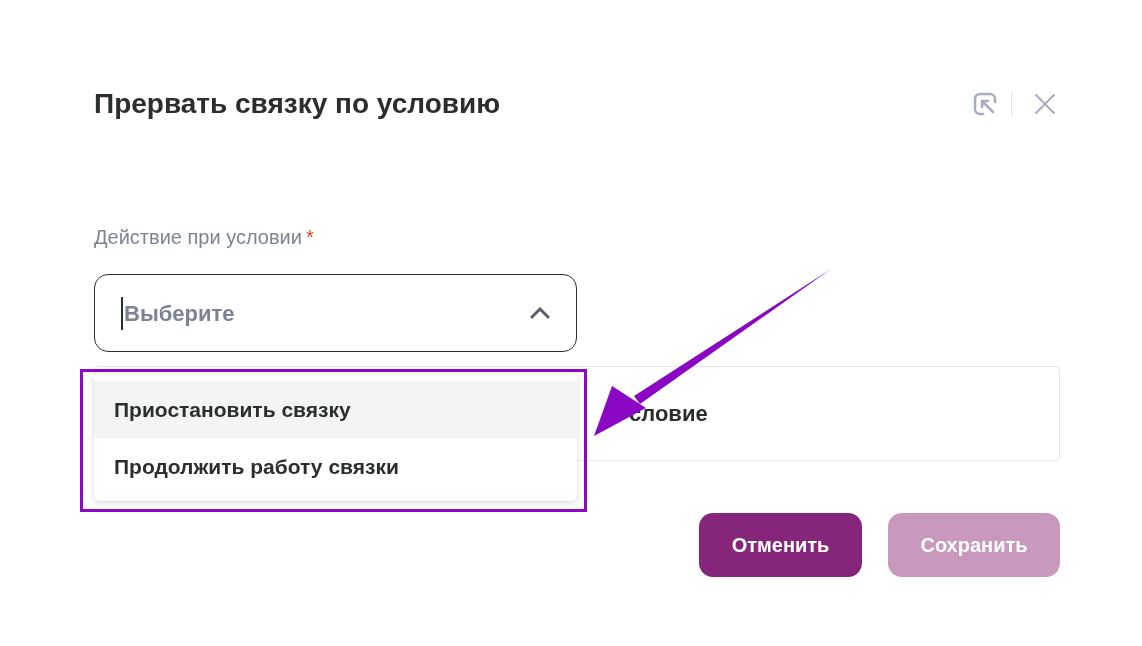 This screenshot has height=646, width=1142. Describe the element at coordinates (335, 466) in the screenshot. I see `dropdown-option: Продолжить работу связки` at that location.